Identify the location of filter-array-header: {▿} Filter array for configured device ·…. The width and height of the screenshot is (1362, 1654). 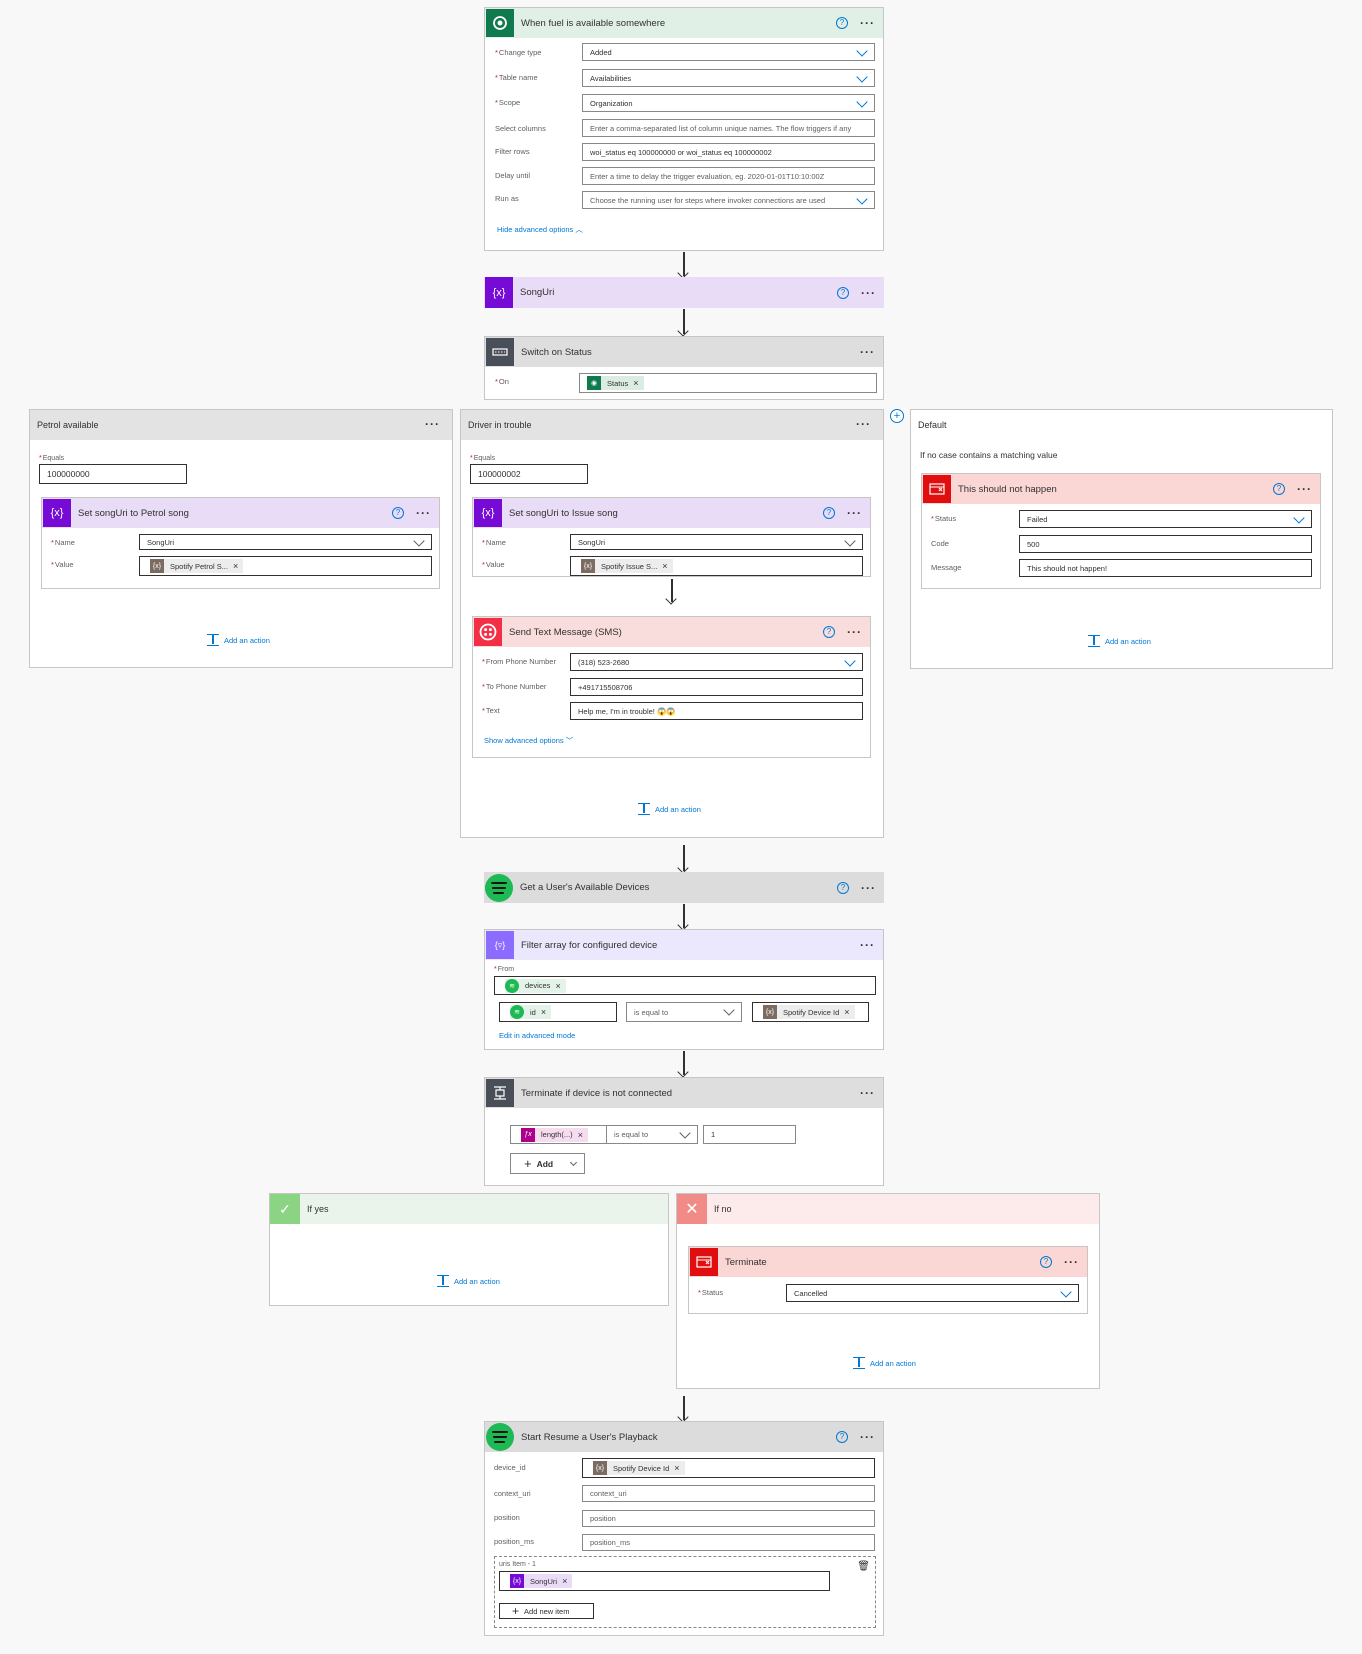
(684, 945).